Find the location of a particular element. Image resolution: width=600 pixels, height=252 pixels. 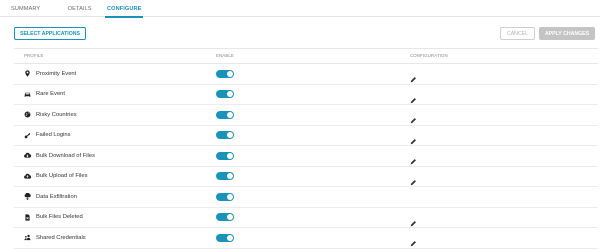

profile-label: Failed Logins is located at coordinates (53, 135).